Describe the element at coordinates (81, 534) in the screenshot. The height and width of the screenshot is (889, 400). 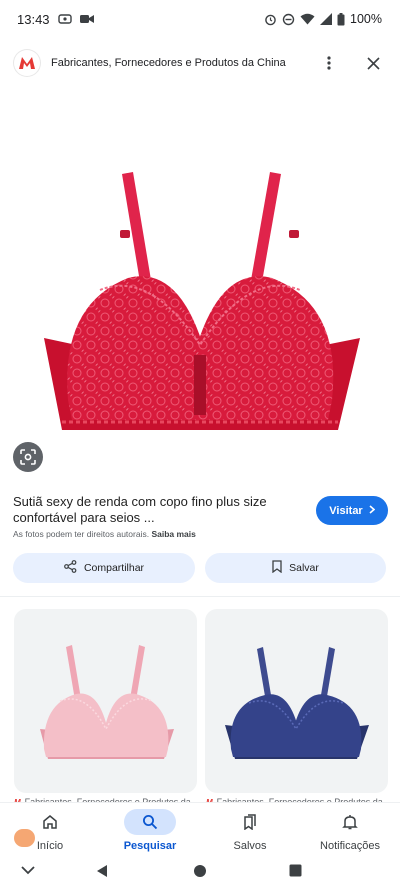
I see `copyright-text: As fotos podem ter direitos autorais.` at that location.